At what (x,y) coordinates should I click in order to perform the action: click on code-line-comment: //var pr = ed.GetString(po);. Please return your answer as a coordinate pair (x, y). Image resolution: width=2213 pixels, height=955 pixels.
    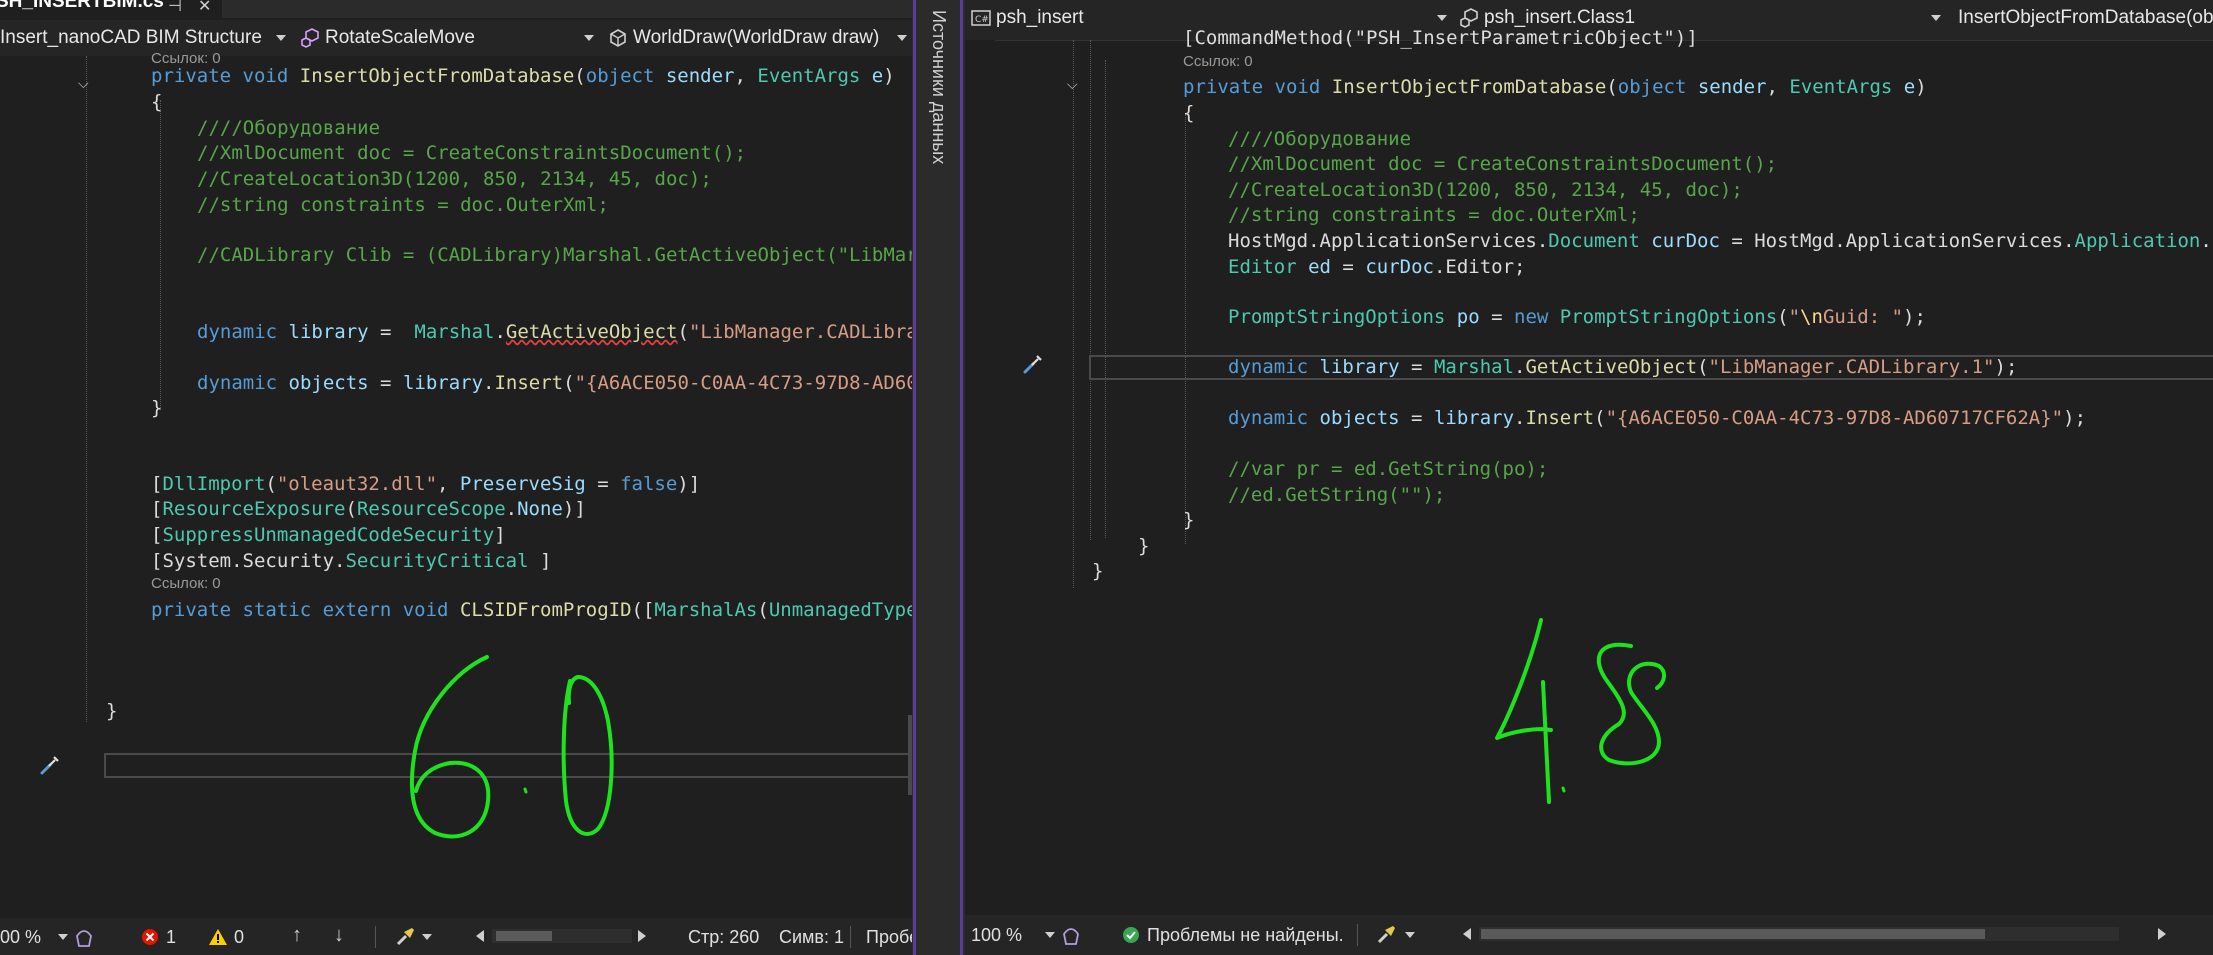
    Looking at the image, I should click on (1388, 469).